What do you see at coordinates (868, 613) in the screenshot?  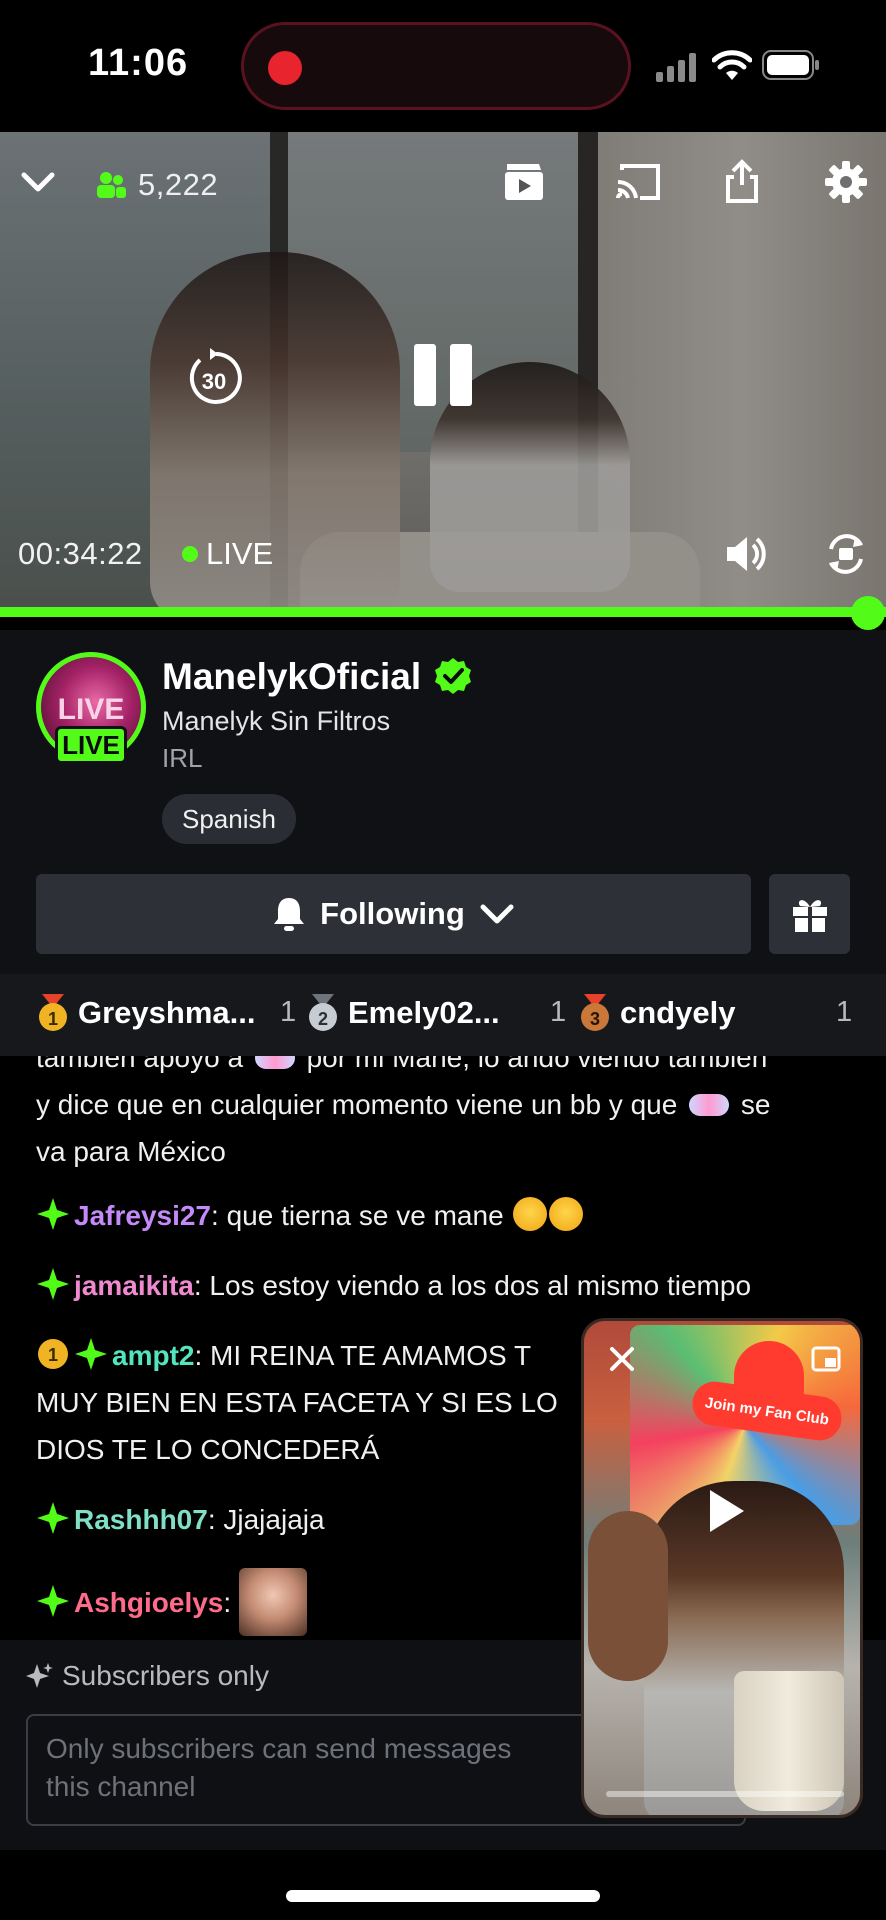 I see `progress-knob` at bounding box center [868, 613].